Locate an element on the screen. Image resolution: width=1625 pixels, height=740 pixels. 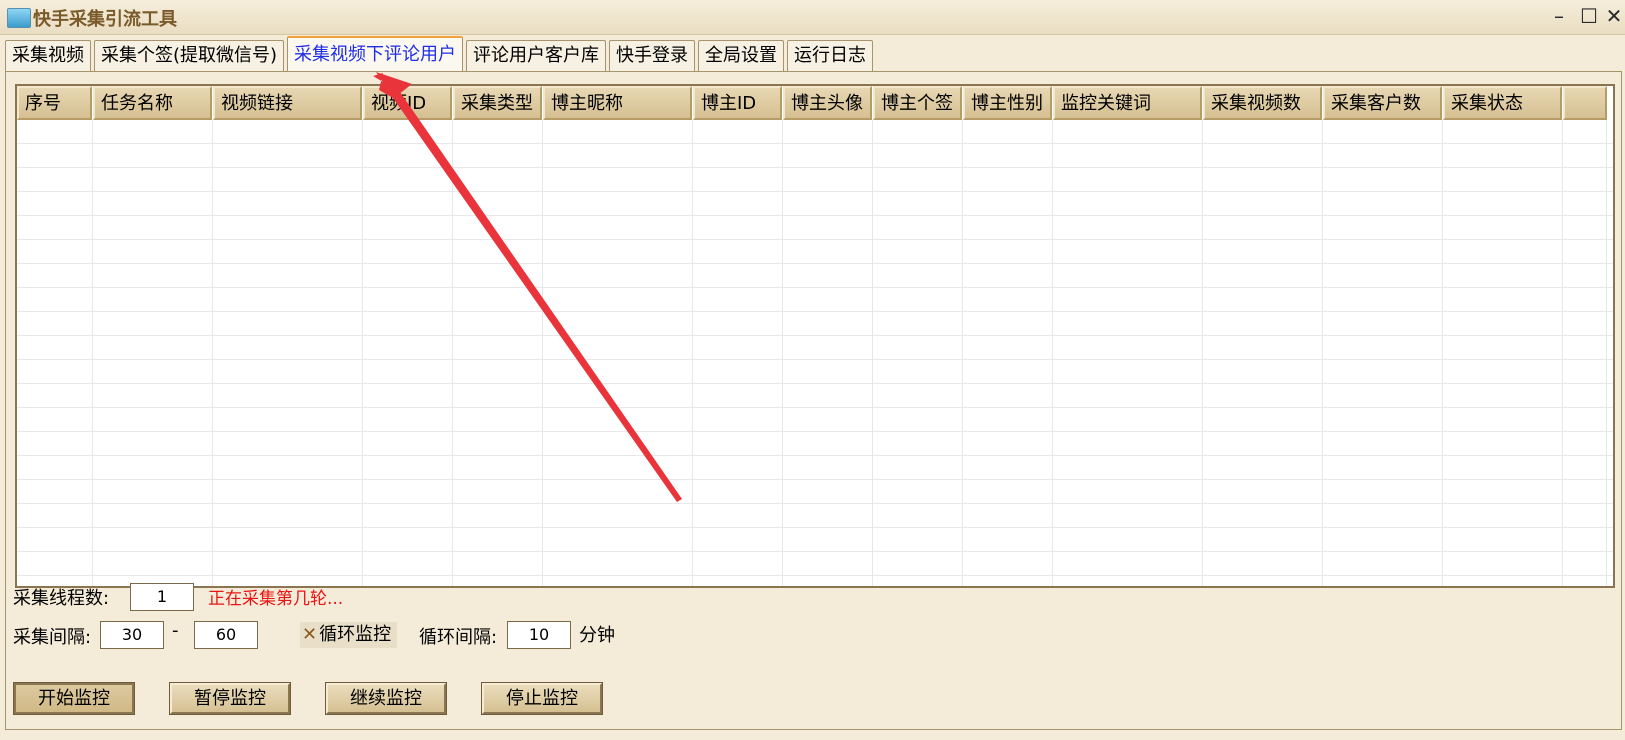
interval-max-input: 60 is located at coordinates (226, 635).